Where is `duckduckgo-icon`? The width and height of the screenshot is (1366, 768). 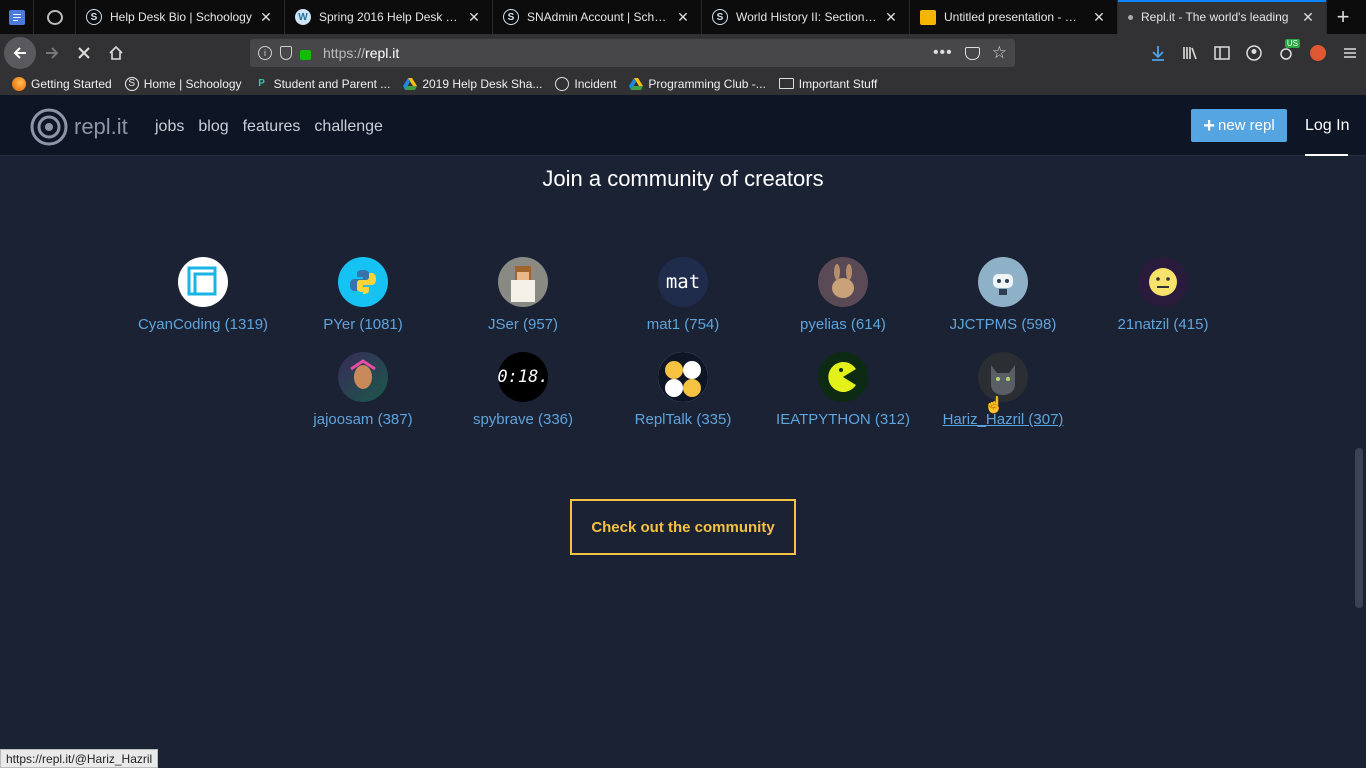
duckduckgo-icon is located at coordinates (1318, 53).